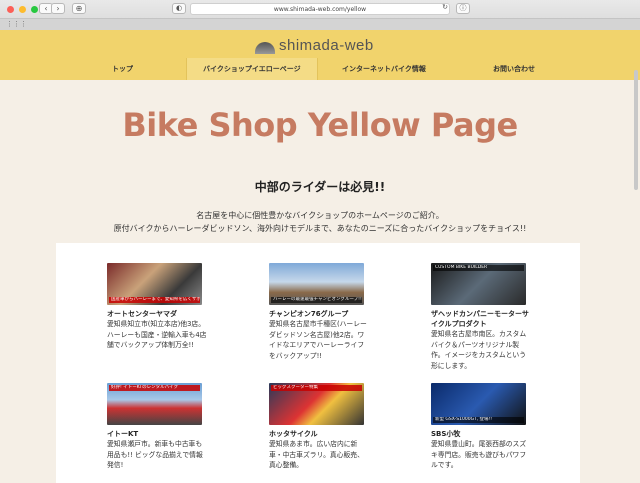 The height and width of the screenshot is (483, 640). I want to click on shop-thumbnail: ハーレーの最速最強チャンピオングループ!!, so click(316, 284).